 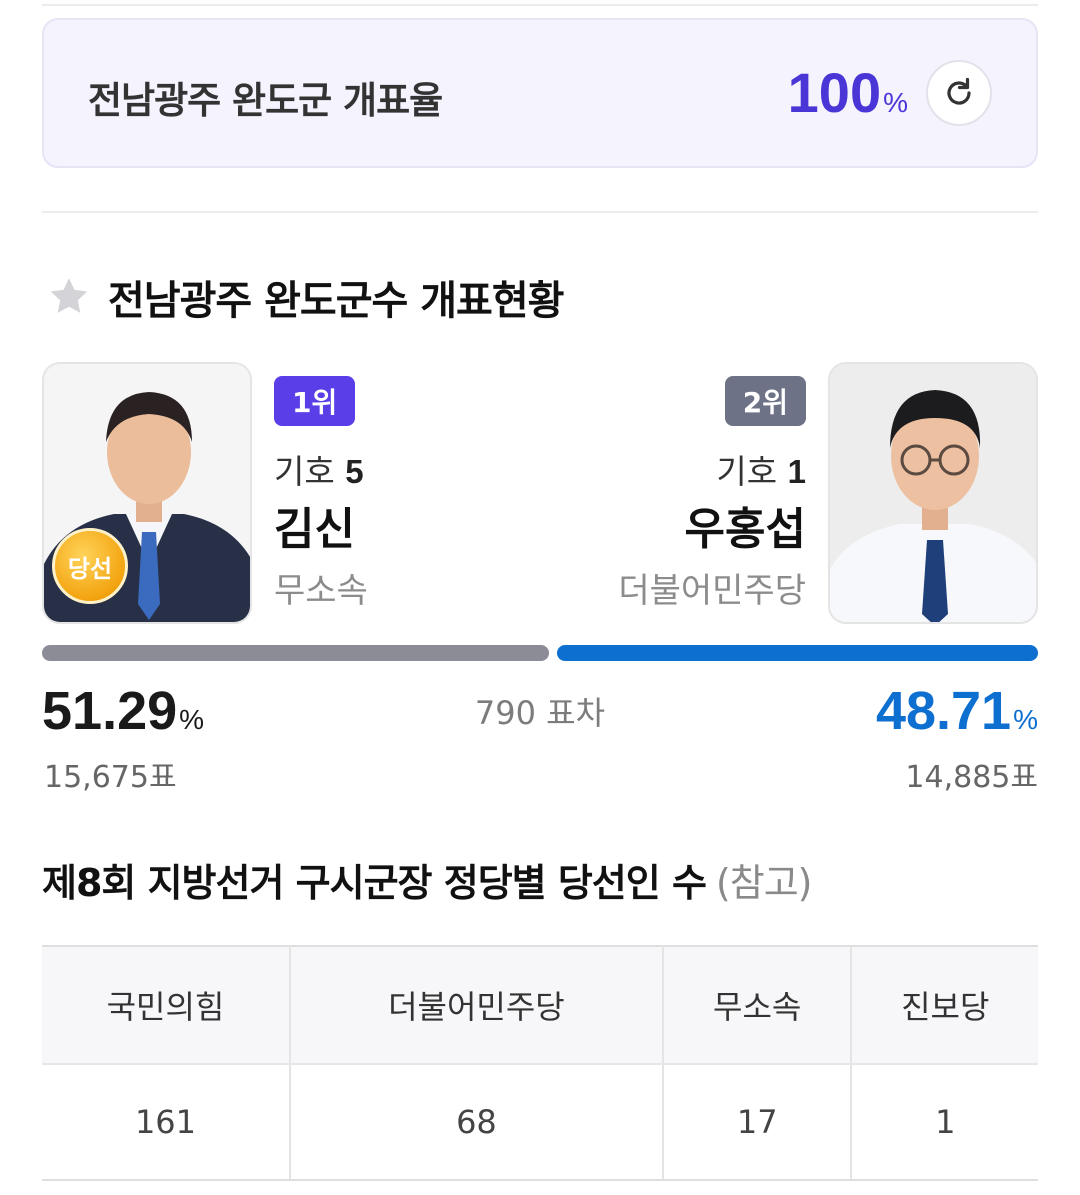 I want to click on candidate-party-1: 무소속, so click(x=321, y=591).